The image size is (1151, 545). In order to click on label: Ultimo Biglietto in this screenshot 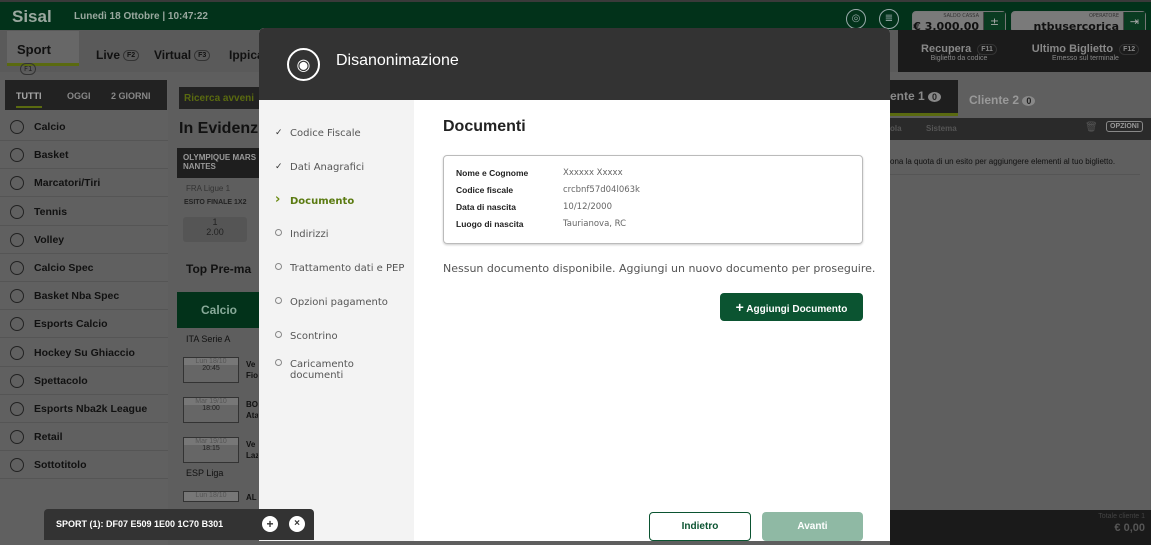, I will do `click(1072, 49)`.